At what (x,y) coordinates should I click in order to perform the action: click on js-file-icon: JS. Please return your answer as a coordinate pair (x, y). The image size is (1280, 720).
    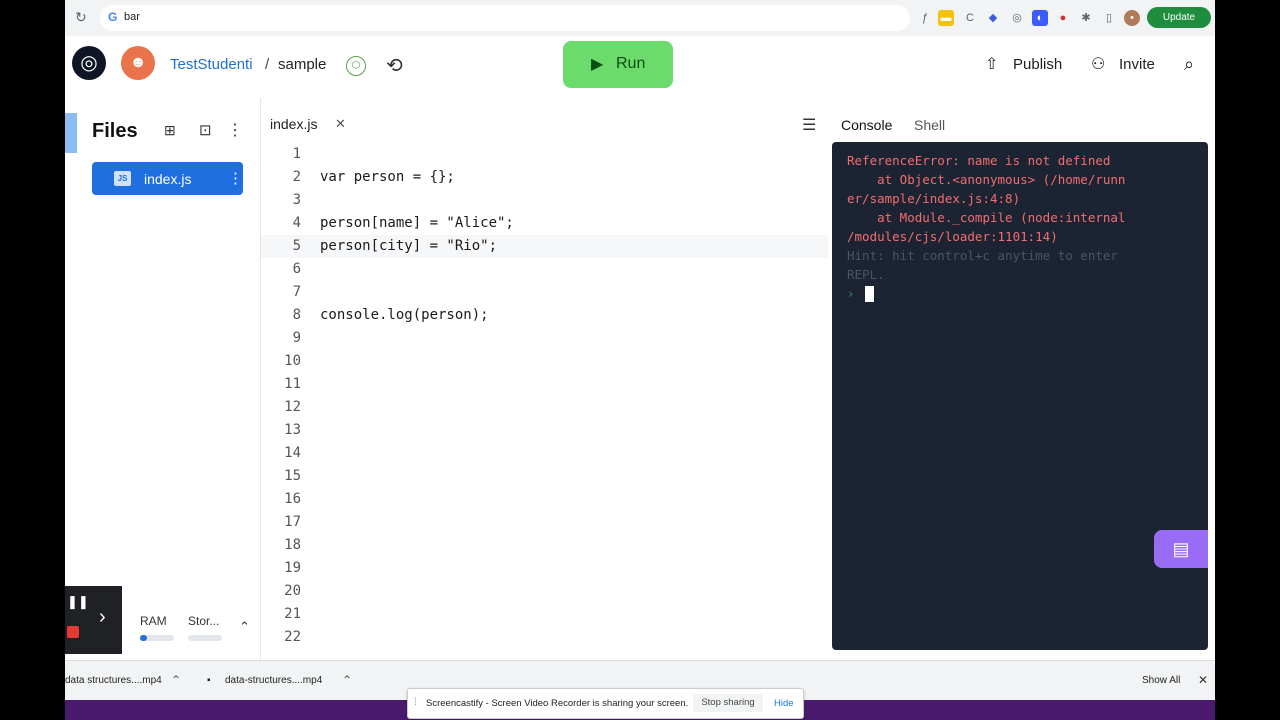
    Looking at the image, I should click on (122, 178).